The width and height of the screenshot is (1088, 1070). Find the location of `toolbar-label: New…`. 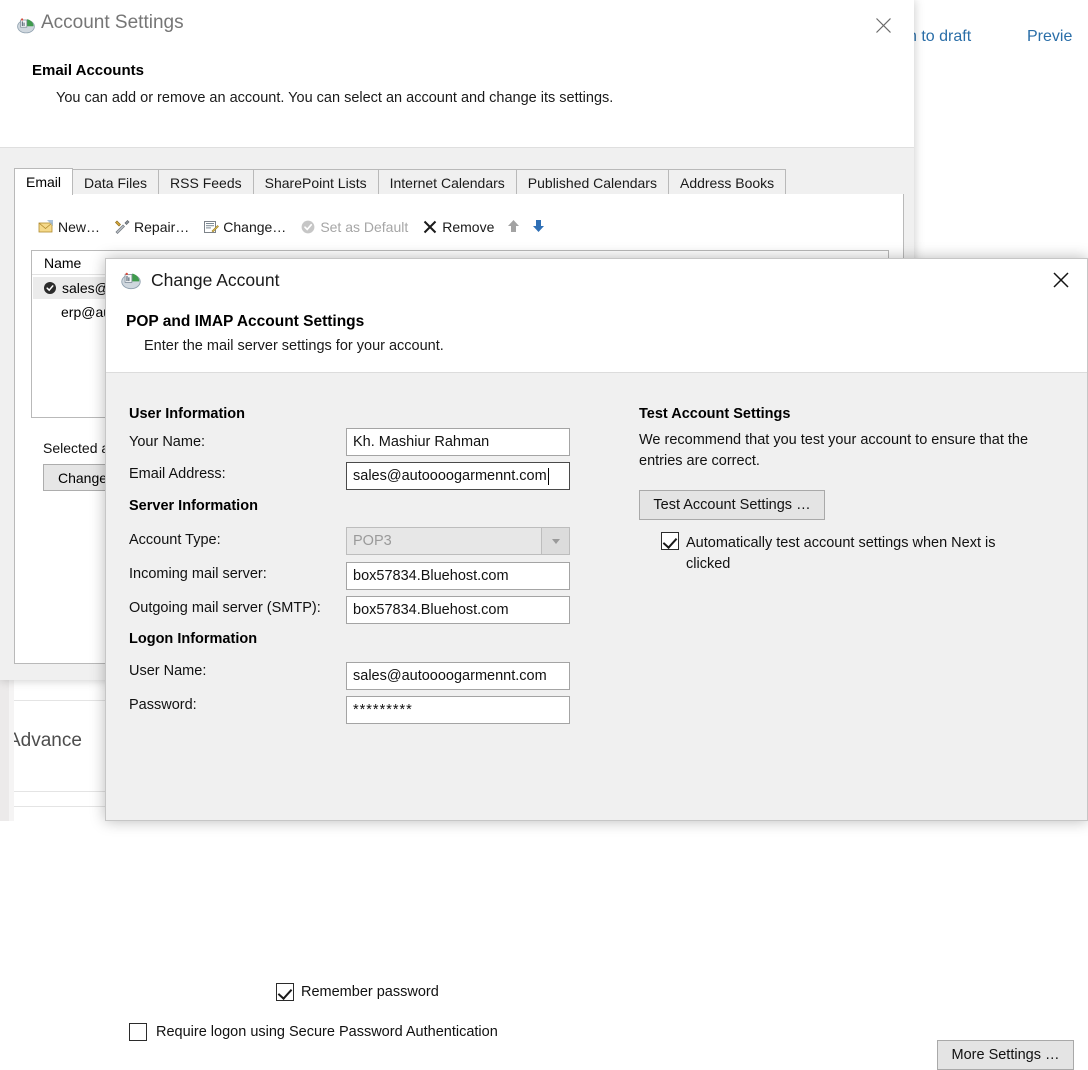

toolbar-label: New… is located at coordinates (79, 227).